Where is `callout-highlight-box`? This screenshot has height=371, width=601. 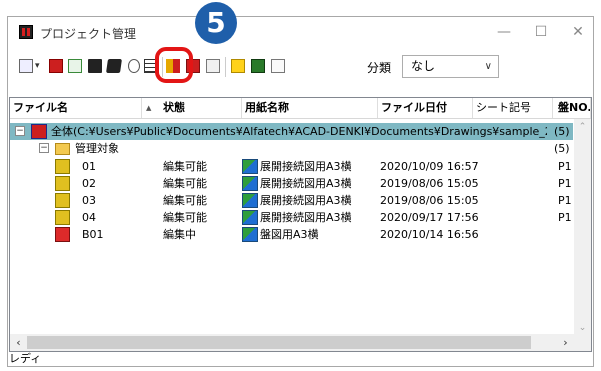
callout-highlight-box is located at coordinates (174, 65).